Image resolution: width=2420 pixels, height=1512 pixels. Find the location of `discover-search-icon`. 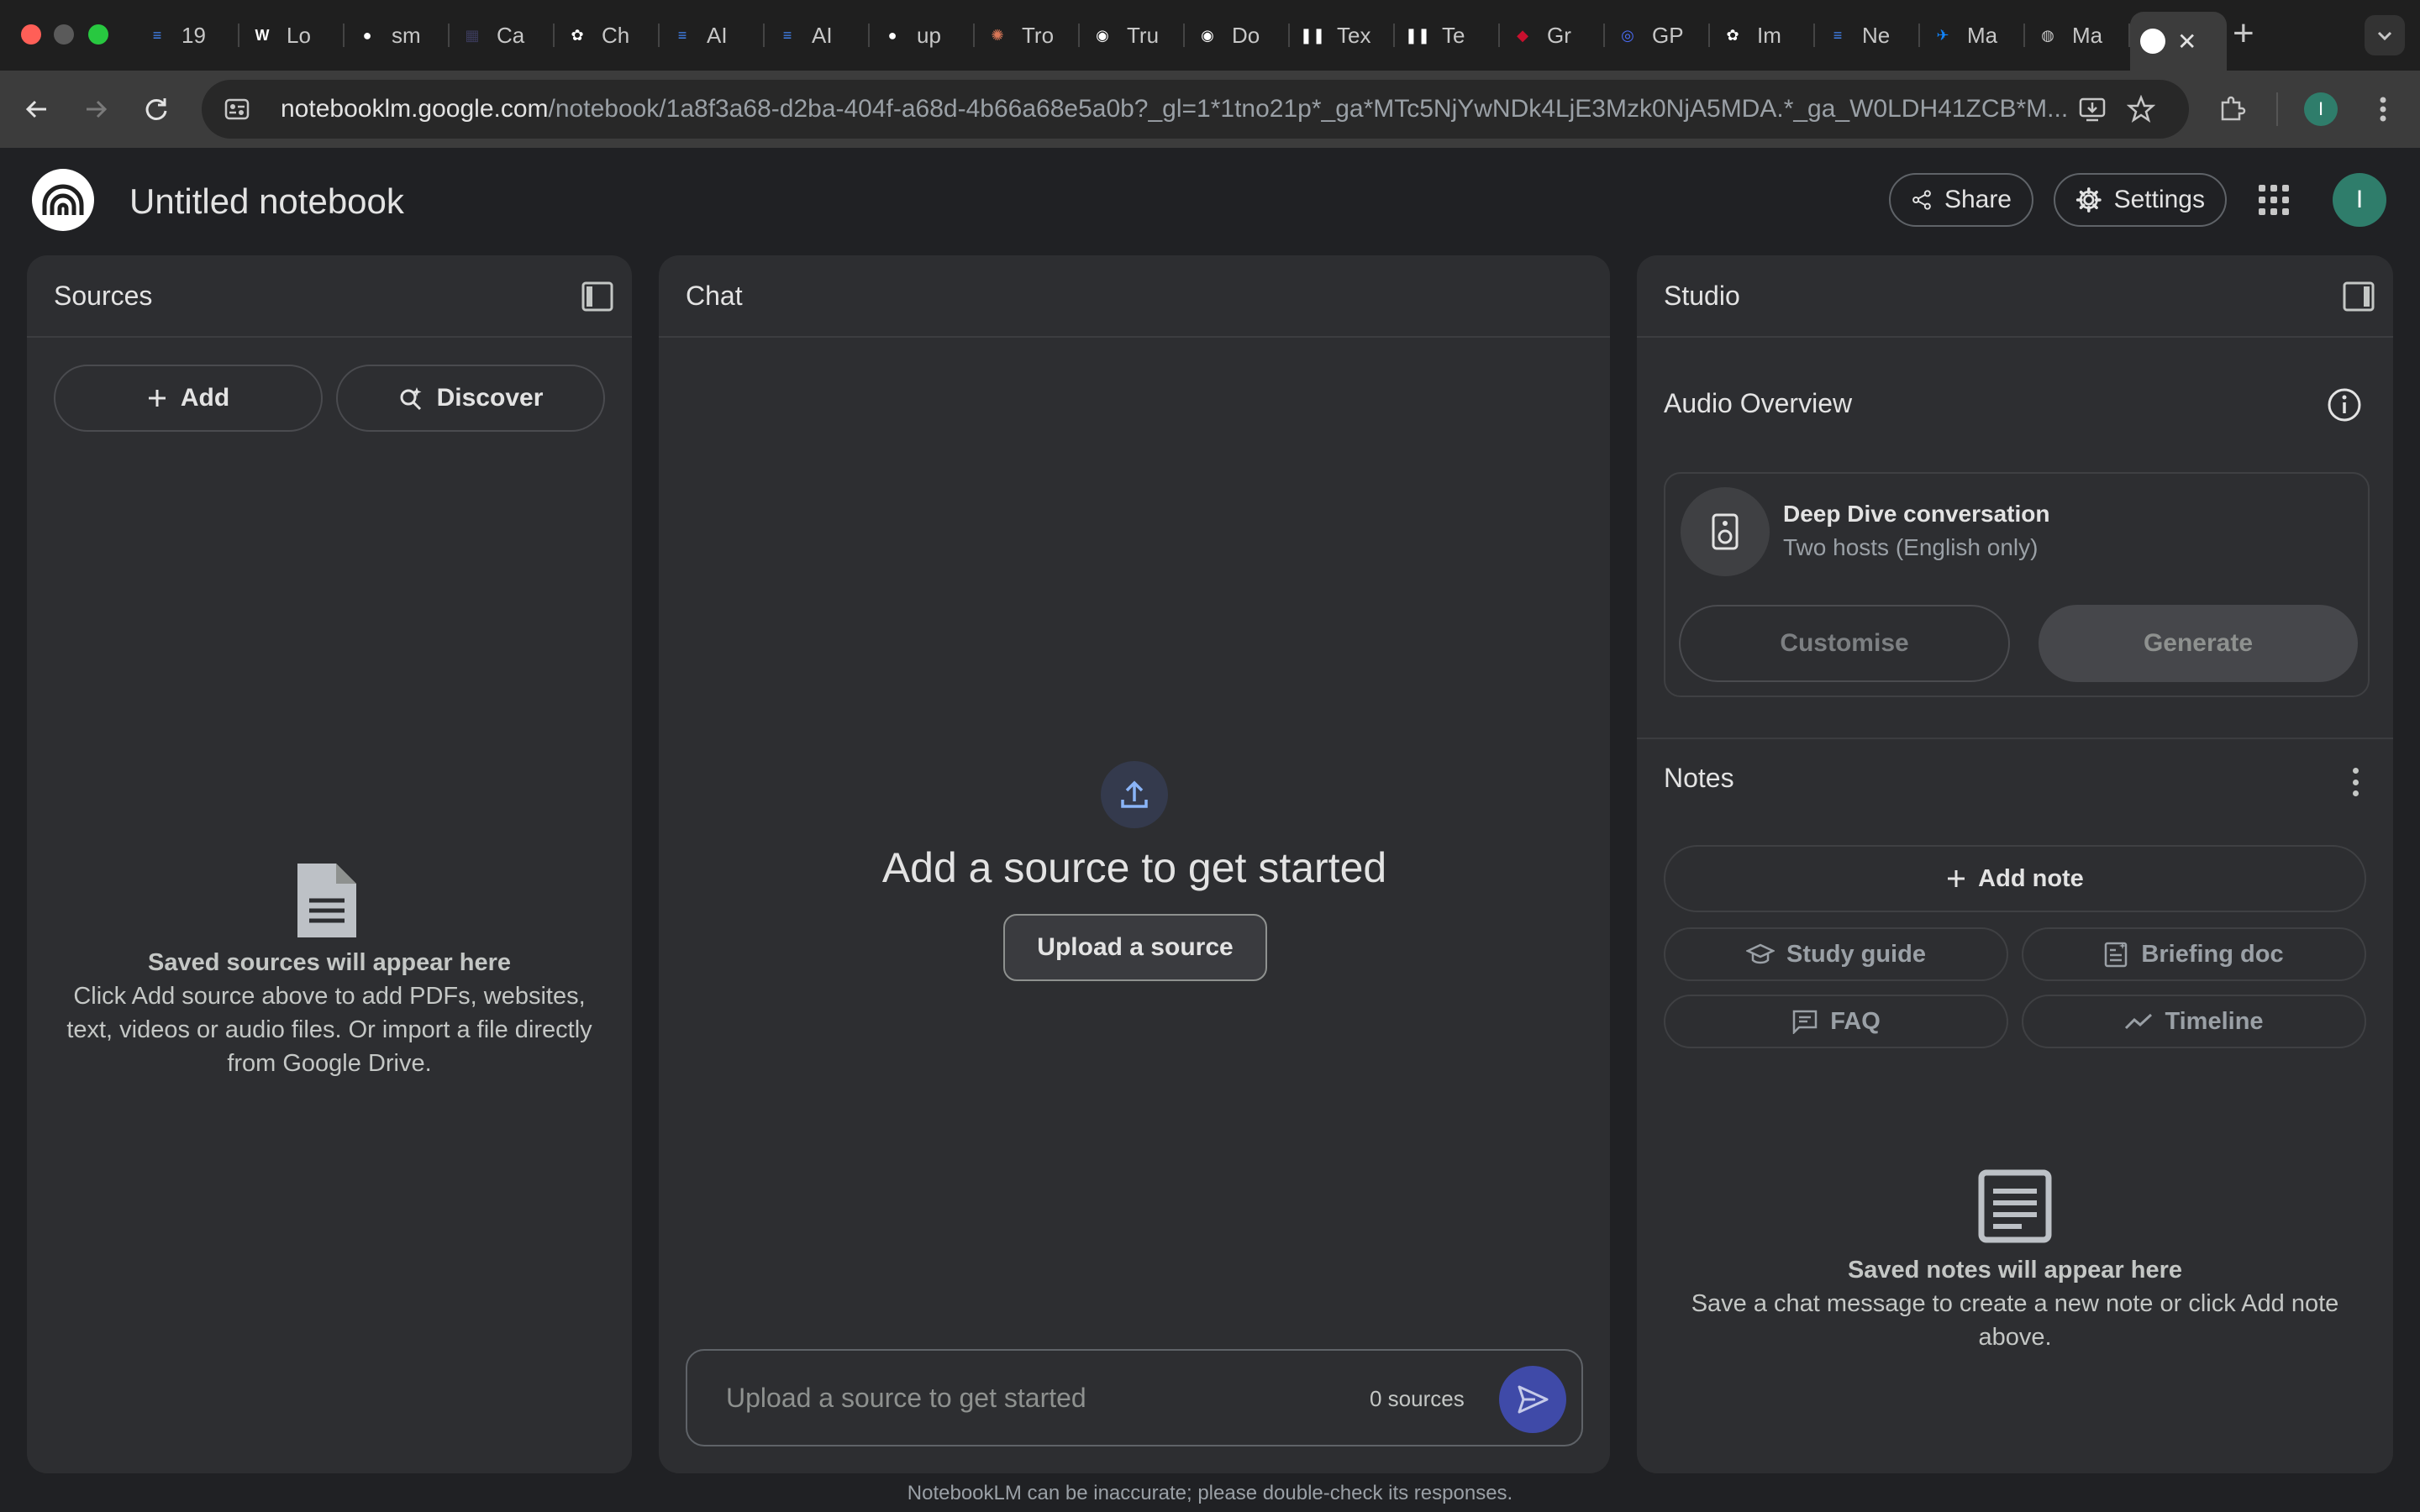

discover-search-icon is located at coordinates (411, 399).